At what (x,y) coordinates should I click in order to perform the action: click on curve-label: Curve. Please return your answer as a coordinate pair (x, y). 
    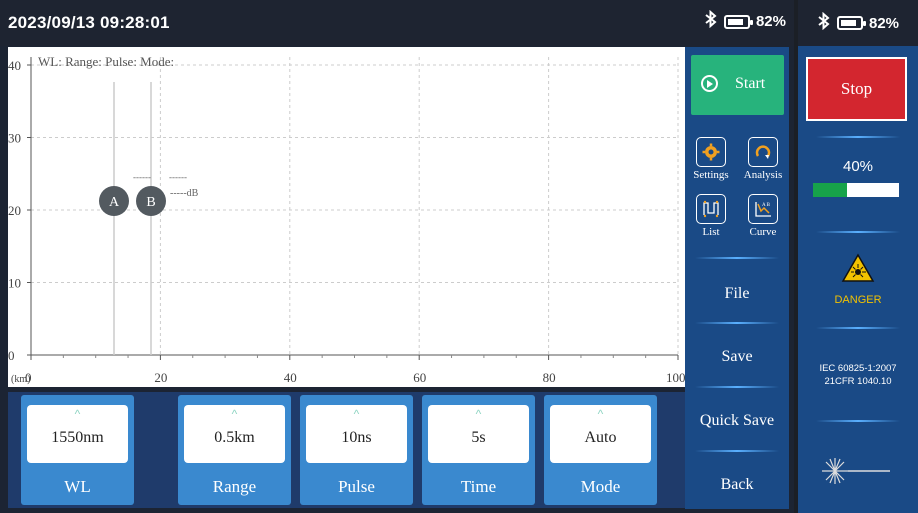
    Looking at the image, I should click on (763, 232).